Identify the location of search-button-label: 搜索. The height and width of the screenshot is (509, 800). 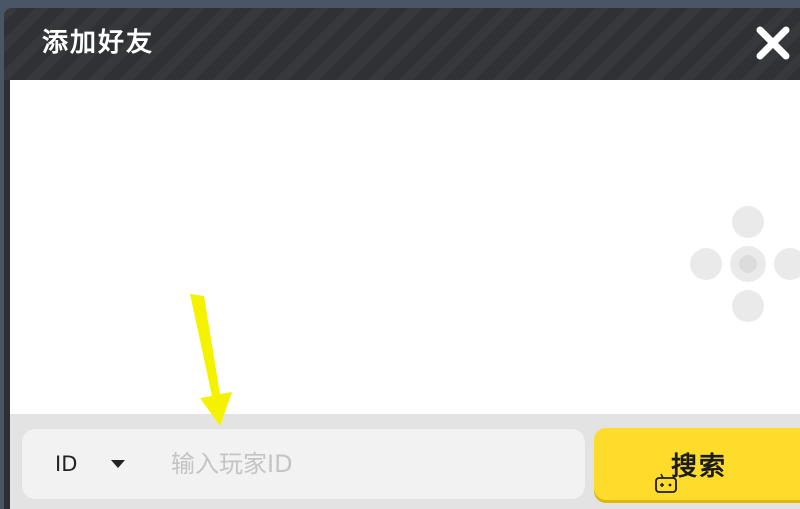
(698, 466).